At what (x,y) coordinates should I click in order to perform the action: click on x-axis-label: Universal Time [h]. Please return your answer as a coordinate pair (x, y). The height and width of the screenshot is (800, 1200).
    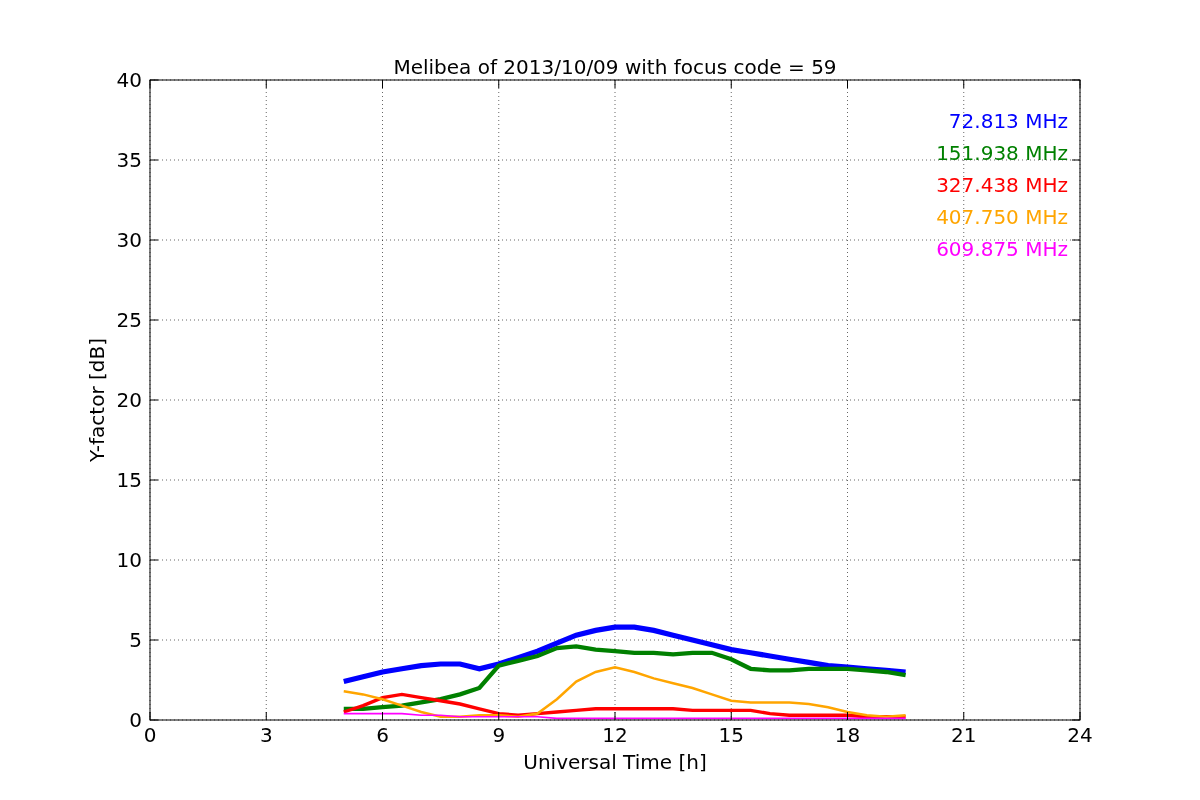
    Looking at the image, I should click on (615, 762).